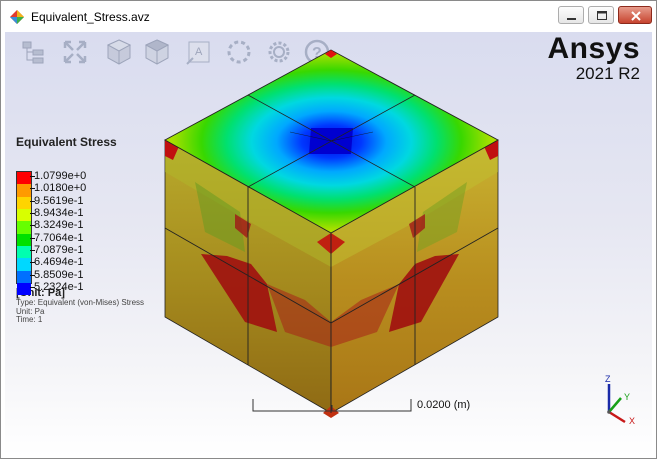  I want to click on minimize-button, so click(571, 15).